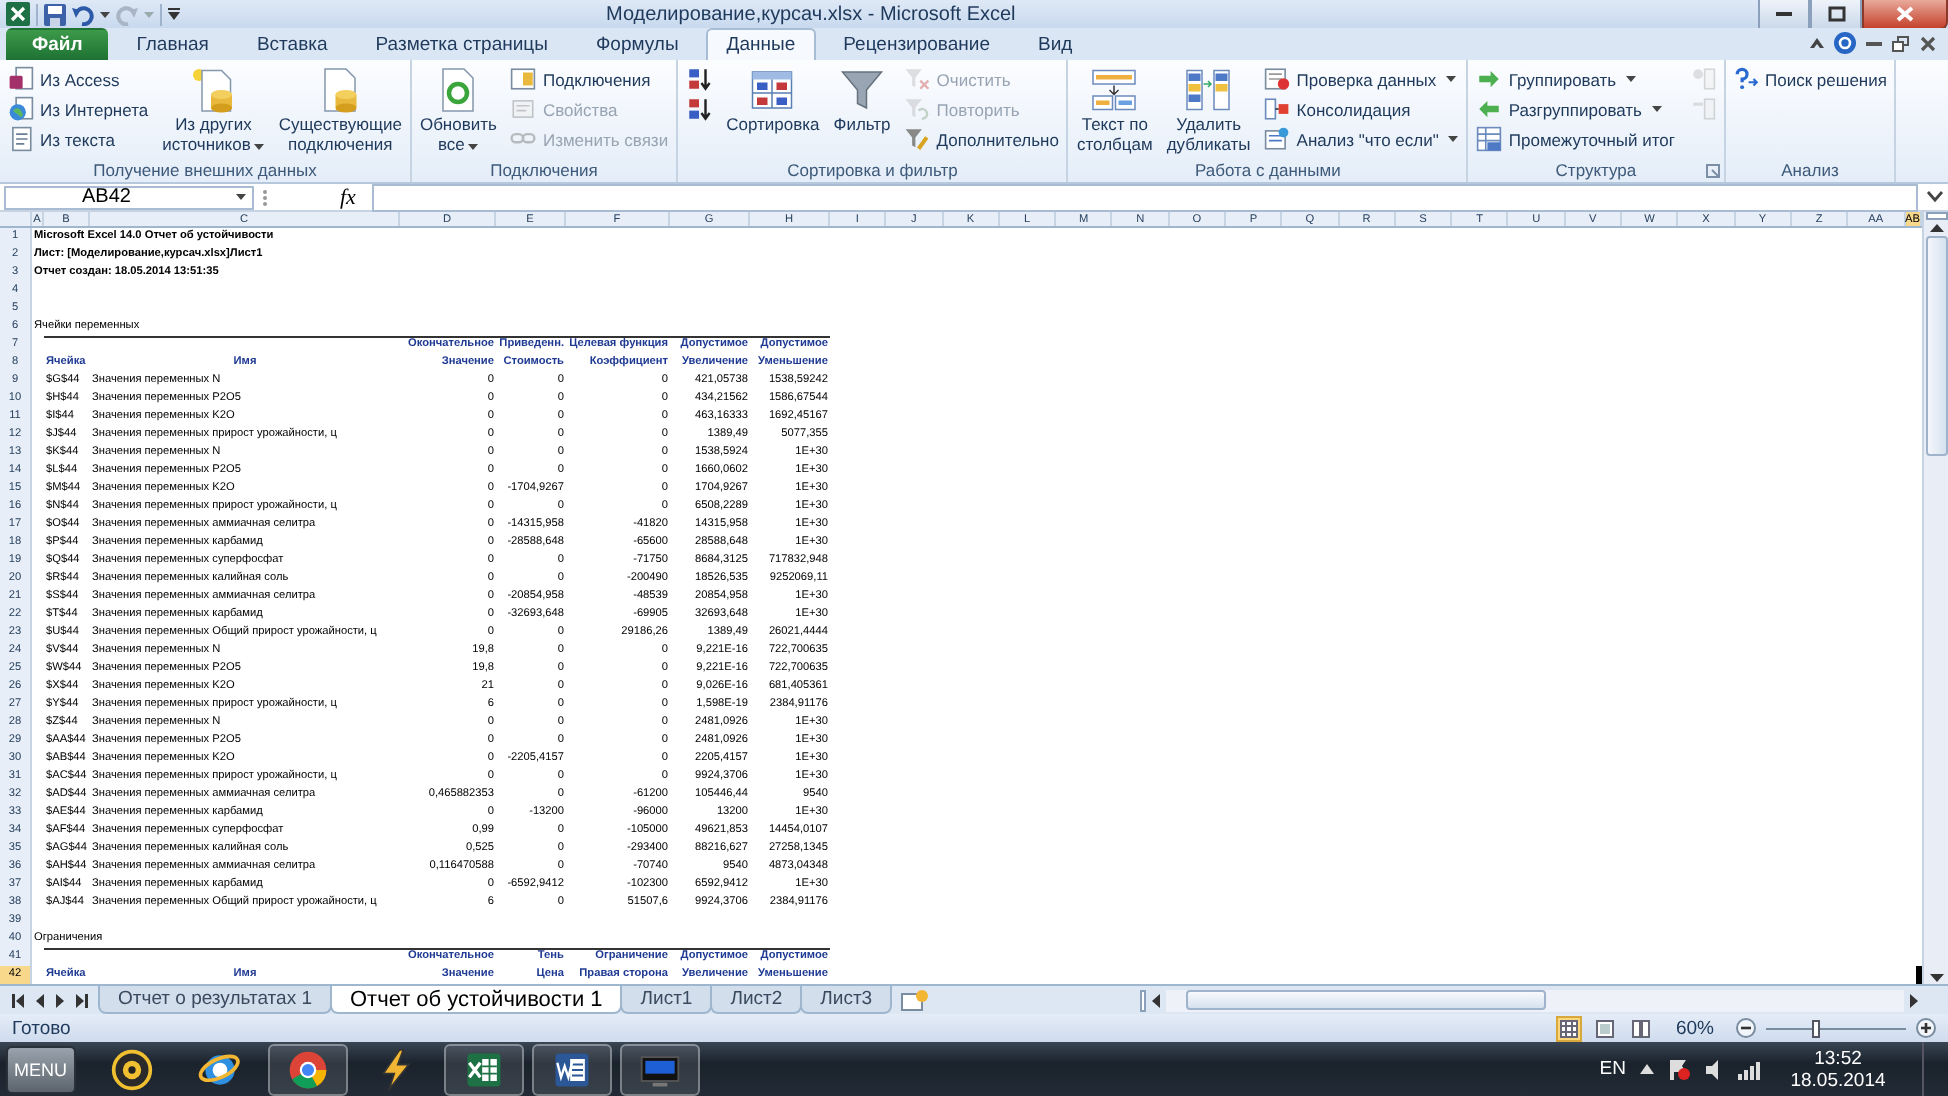 The height and width of the screenshot is (1096, 1948). Describe the element at coordinates (174, 14) in the screenshot. I see `customize-icon` at that location.